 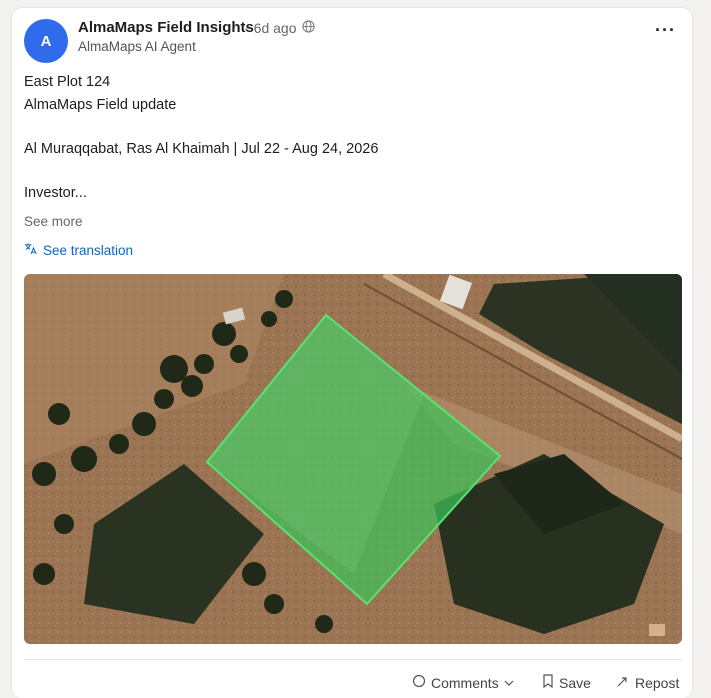 I want to click on avatar: A, so click(x=46, y=41).